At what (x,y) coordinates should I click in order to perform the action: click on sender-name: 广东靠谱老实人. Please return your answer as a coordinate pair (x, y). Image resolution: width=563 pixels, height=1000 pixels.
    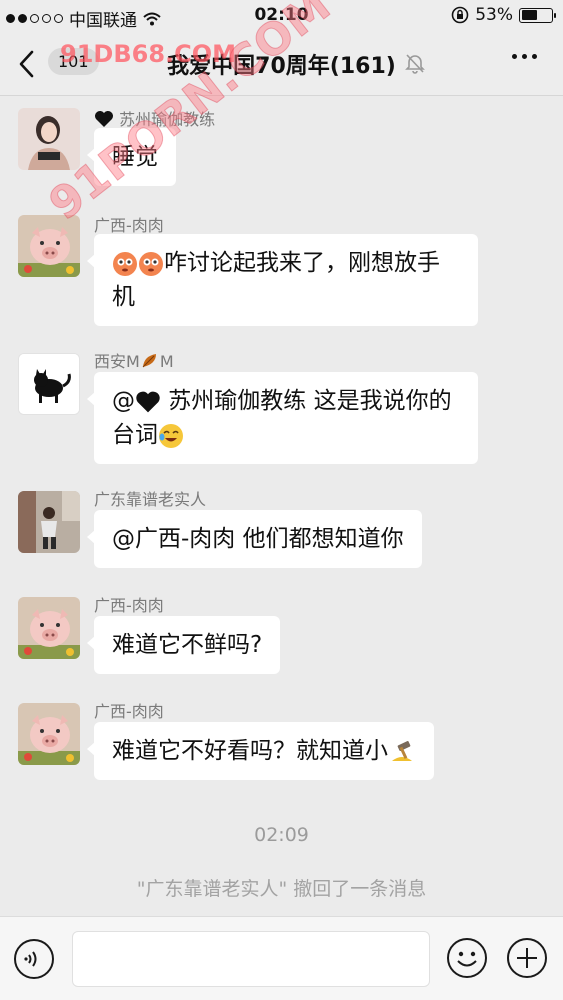
    Looking at the image, I should click on (150, 499).